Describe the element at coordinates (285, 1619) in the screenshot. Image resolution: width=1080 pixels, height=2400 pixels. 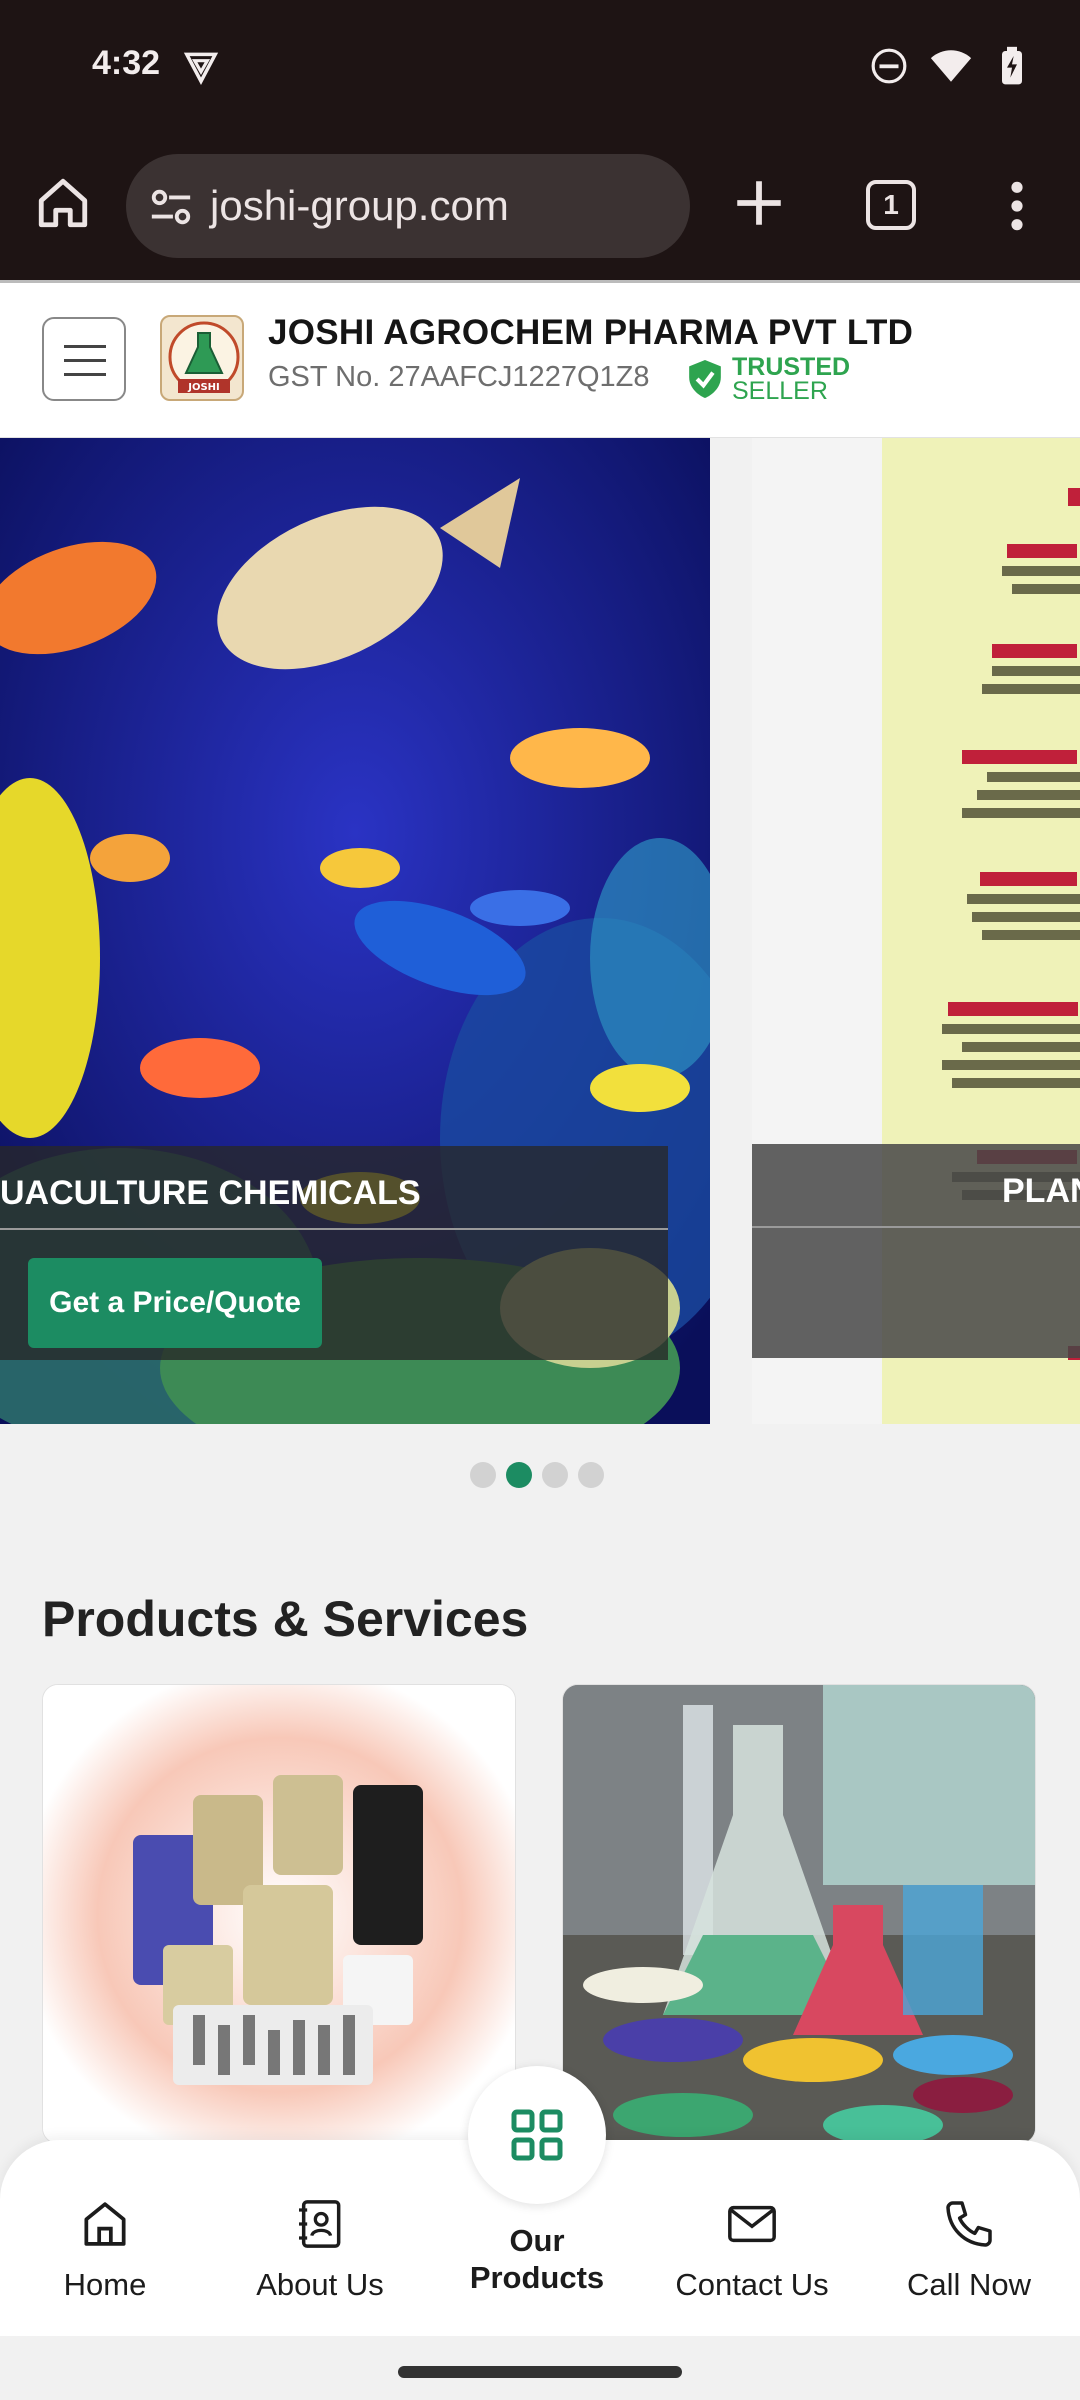
I see `products-section-title: Products & Services` at that location.